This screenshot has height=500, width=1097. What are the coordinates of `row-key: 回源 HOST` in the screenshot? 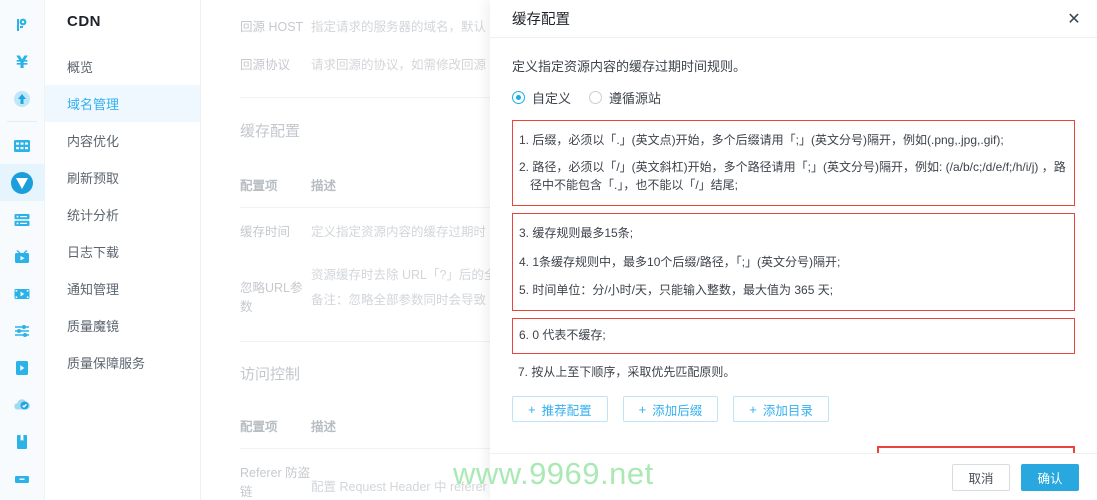 It's located at (272, 27).